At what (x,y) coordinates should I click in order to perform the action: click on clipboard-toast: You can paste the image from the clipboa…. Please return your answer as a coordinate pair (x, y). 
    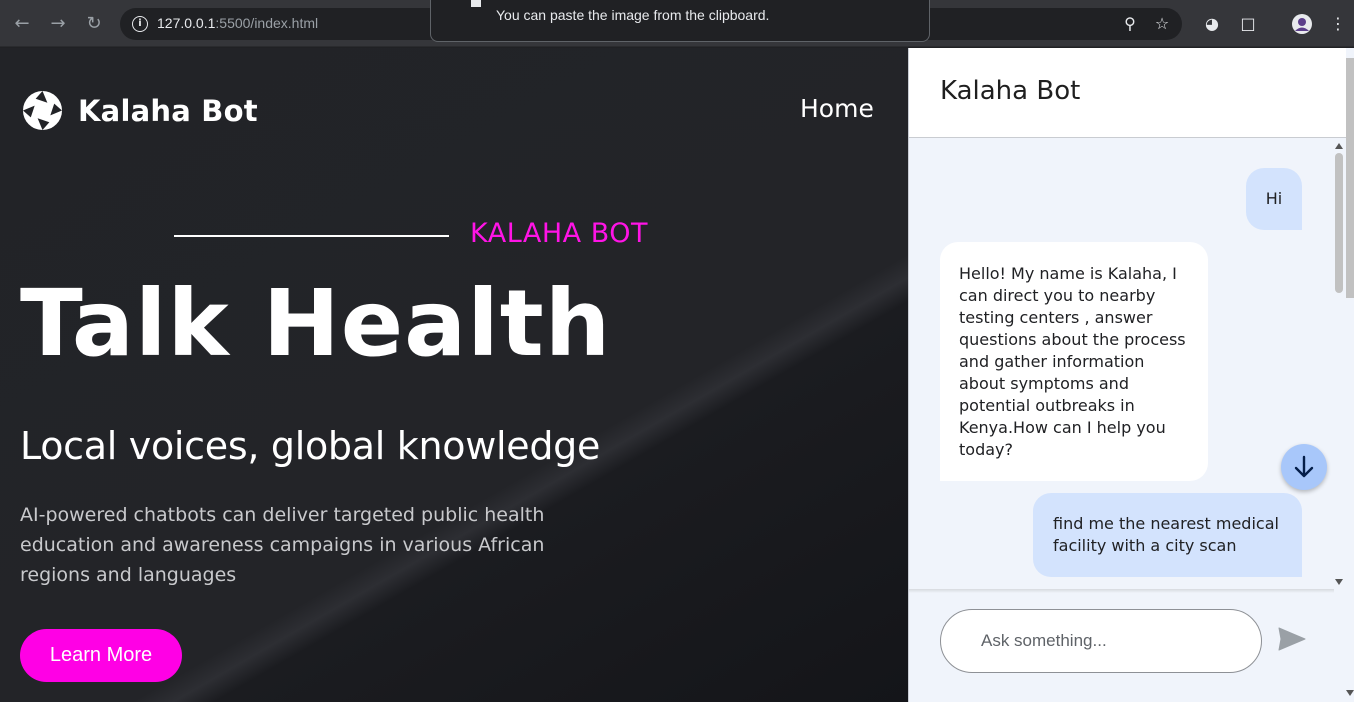
    Looking at the image, I should click on (680, 21).